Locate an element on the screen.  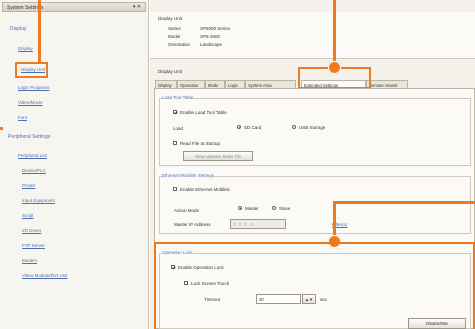
info-model-label: Model is located at coordinates (174, 36).